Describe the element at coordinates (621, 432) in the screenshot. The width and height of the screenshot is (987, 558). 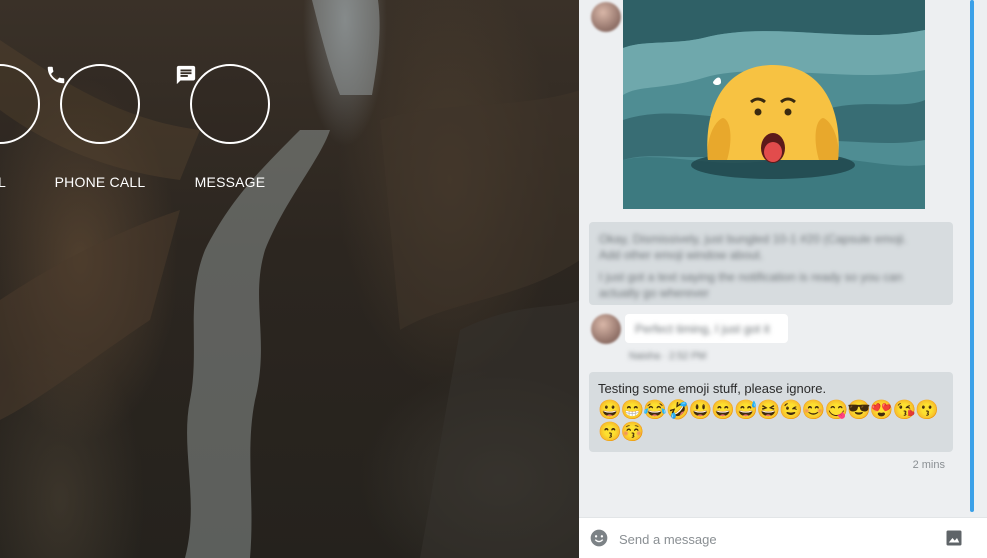
I see `emoji-row: 😙😚` at that location.